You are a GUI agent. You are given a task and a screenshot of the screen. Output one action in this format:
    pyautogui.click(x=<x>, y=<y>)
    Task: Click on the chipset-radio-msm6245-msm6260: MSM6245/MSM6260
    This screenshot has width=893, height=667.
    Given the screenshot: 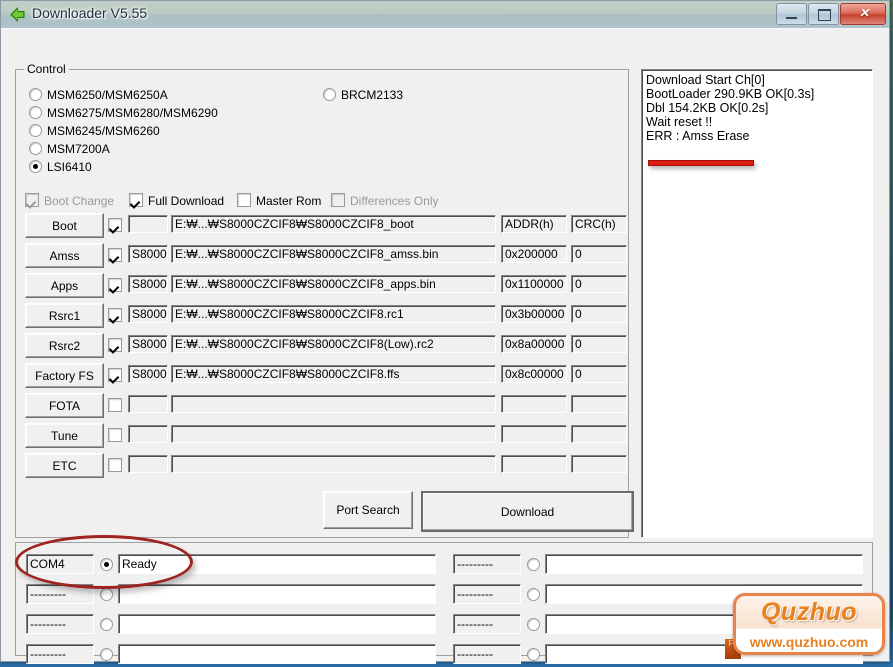 What is the action you would take?
    pyautogui.click(x=94, y=131)
    